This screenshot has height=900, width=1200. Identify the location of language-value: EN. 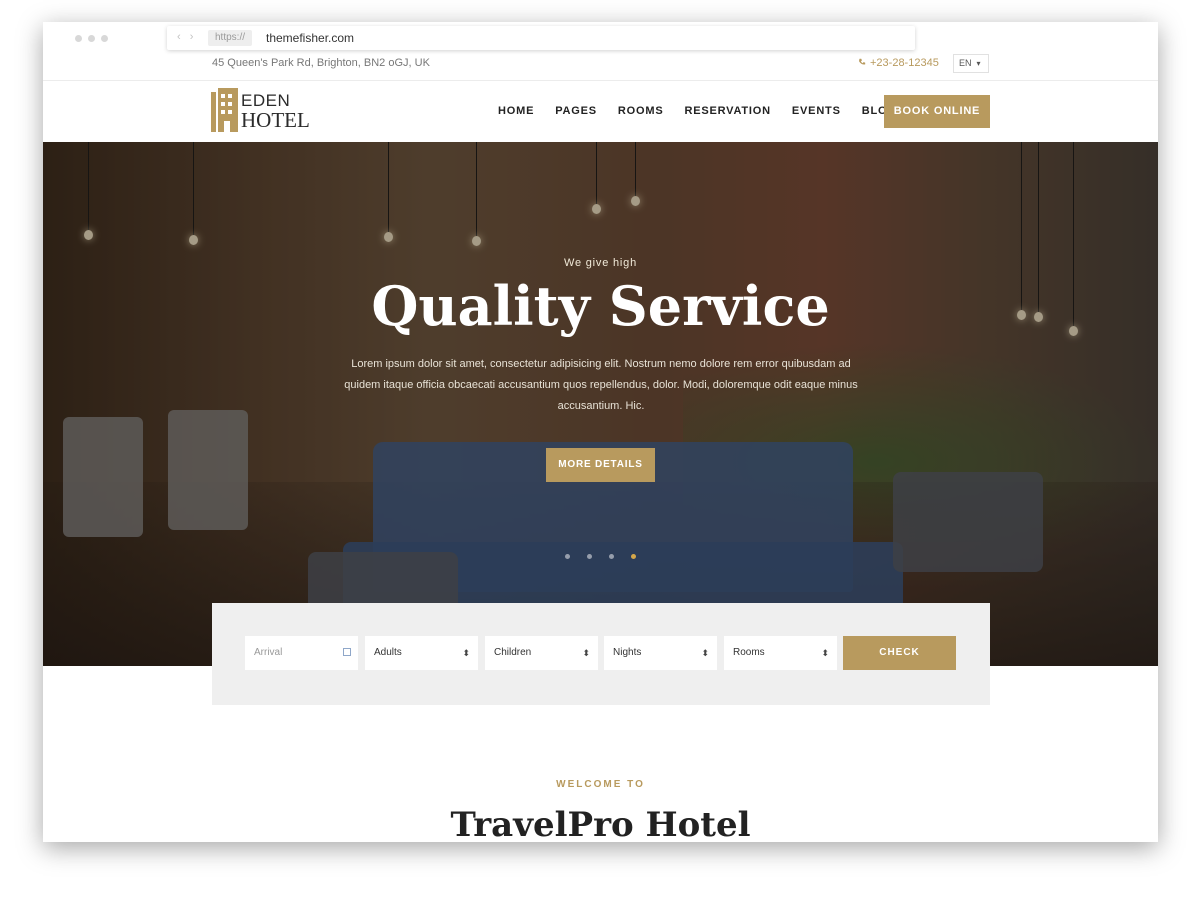
(965, 63).